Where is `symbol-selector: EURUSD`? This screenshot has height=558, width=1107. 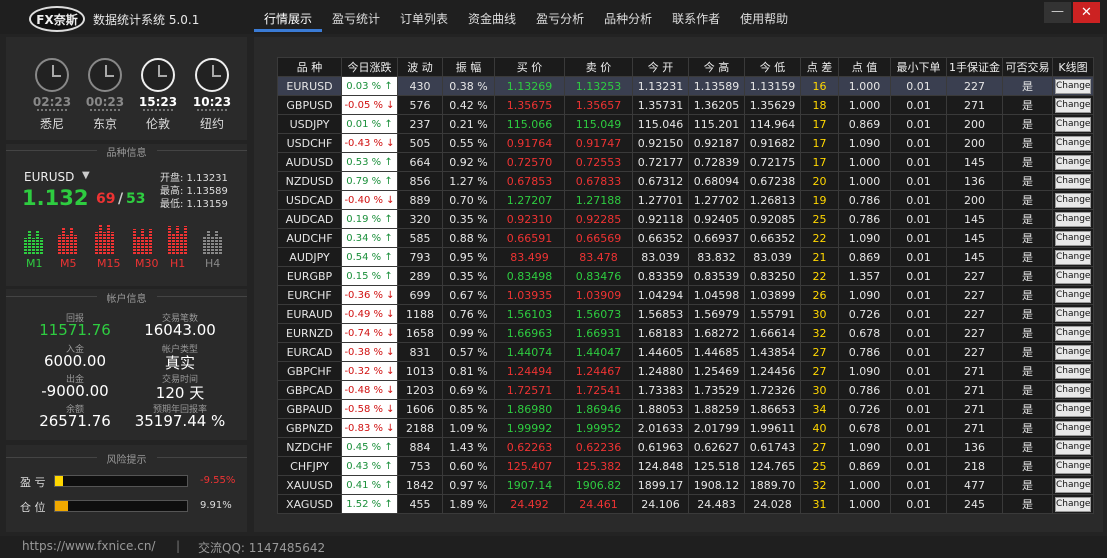
symbol-selector: EURUSD is located at coordinates (49, 177).